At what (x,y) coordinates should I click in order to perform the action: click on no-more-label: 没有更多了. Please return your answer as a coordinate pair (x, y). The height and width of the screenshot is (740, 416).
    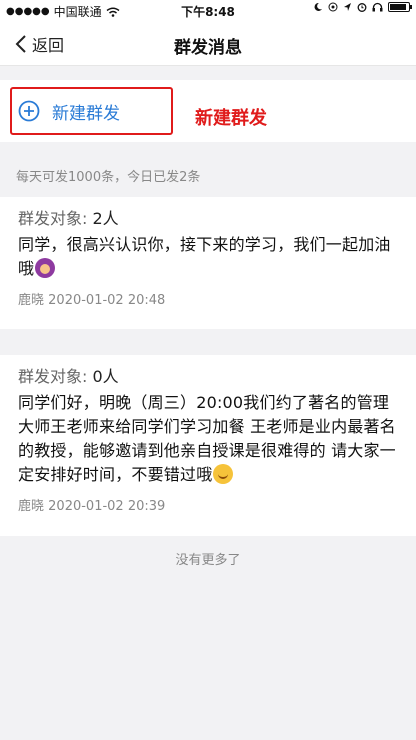
    Looking at the image, I should click on (208, 560).